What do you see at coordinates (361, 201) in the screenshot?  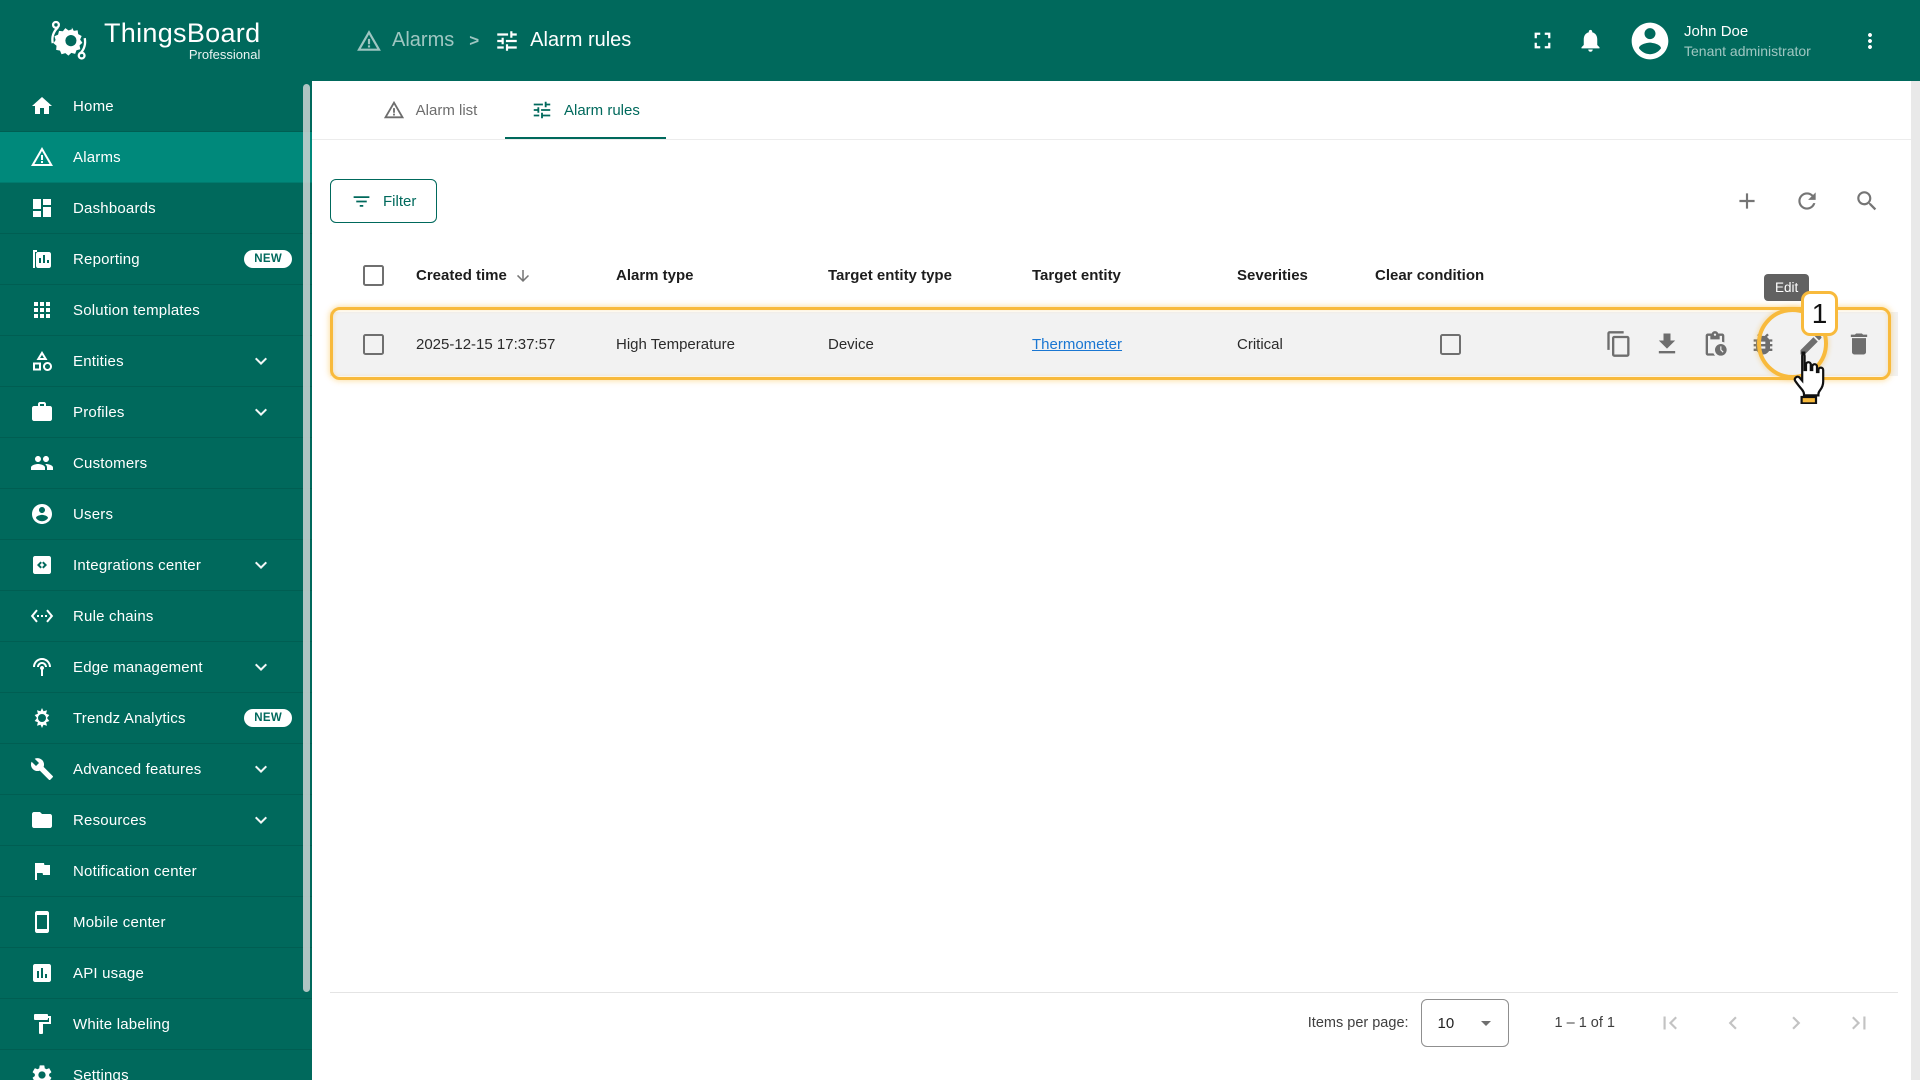 I see `filter-icon` at bounding box center [361, 201].